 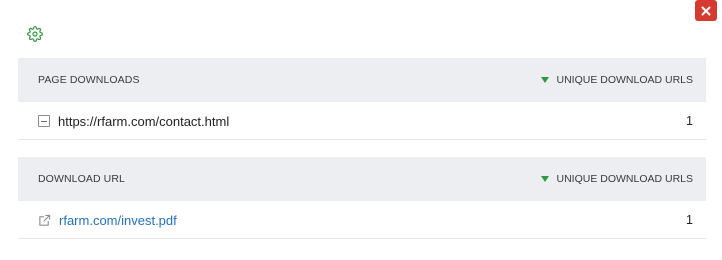 I want to click on table-row: https://rfarm.com/contact.html 1, so click(x=362, y=121).